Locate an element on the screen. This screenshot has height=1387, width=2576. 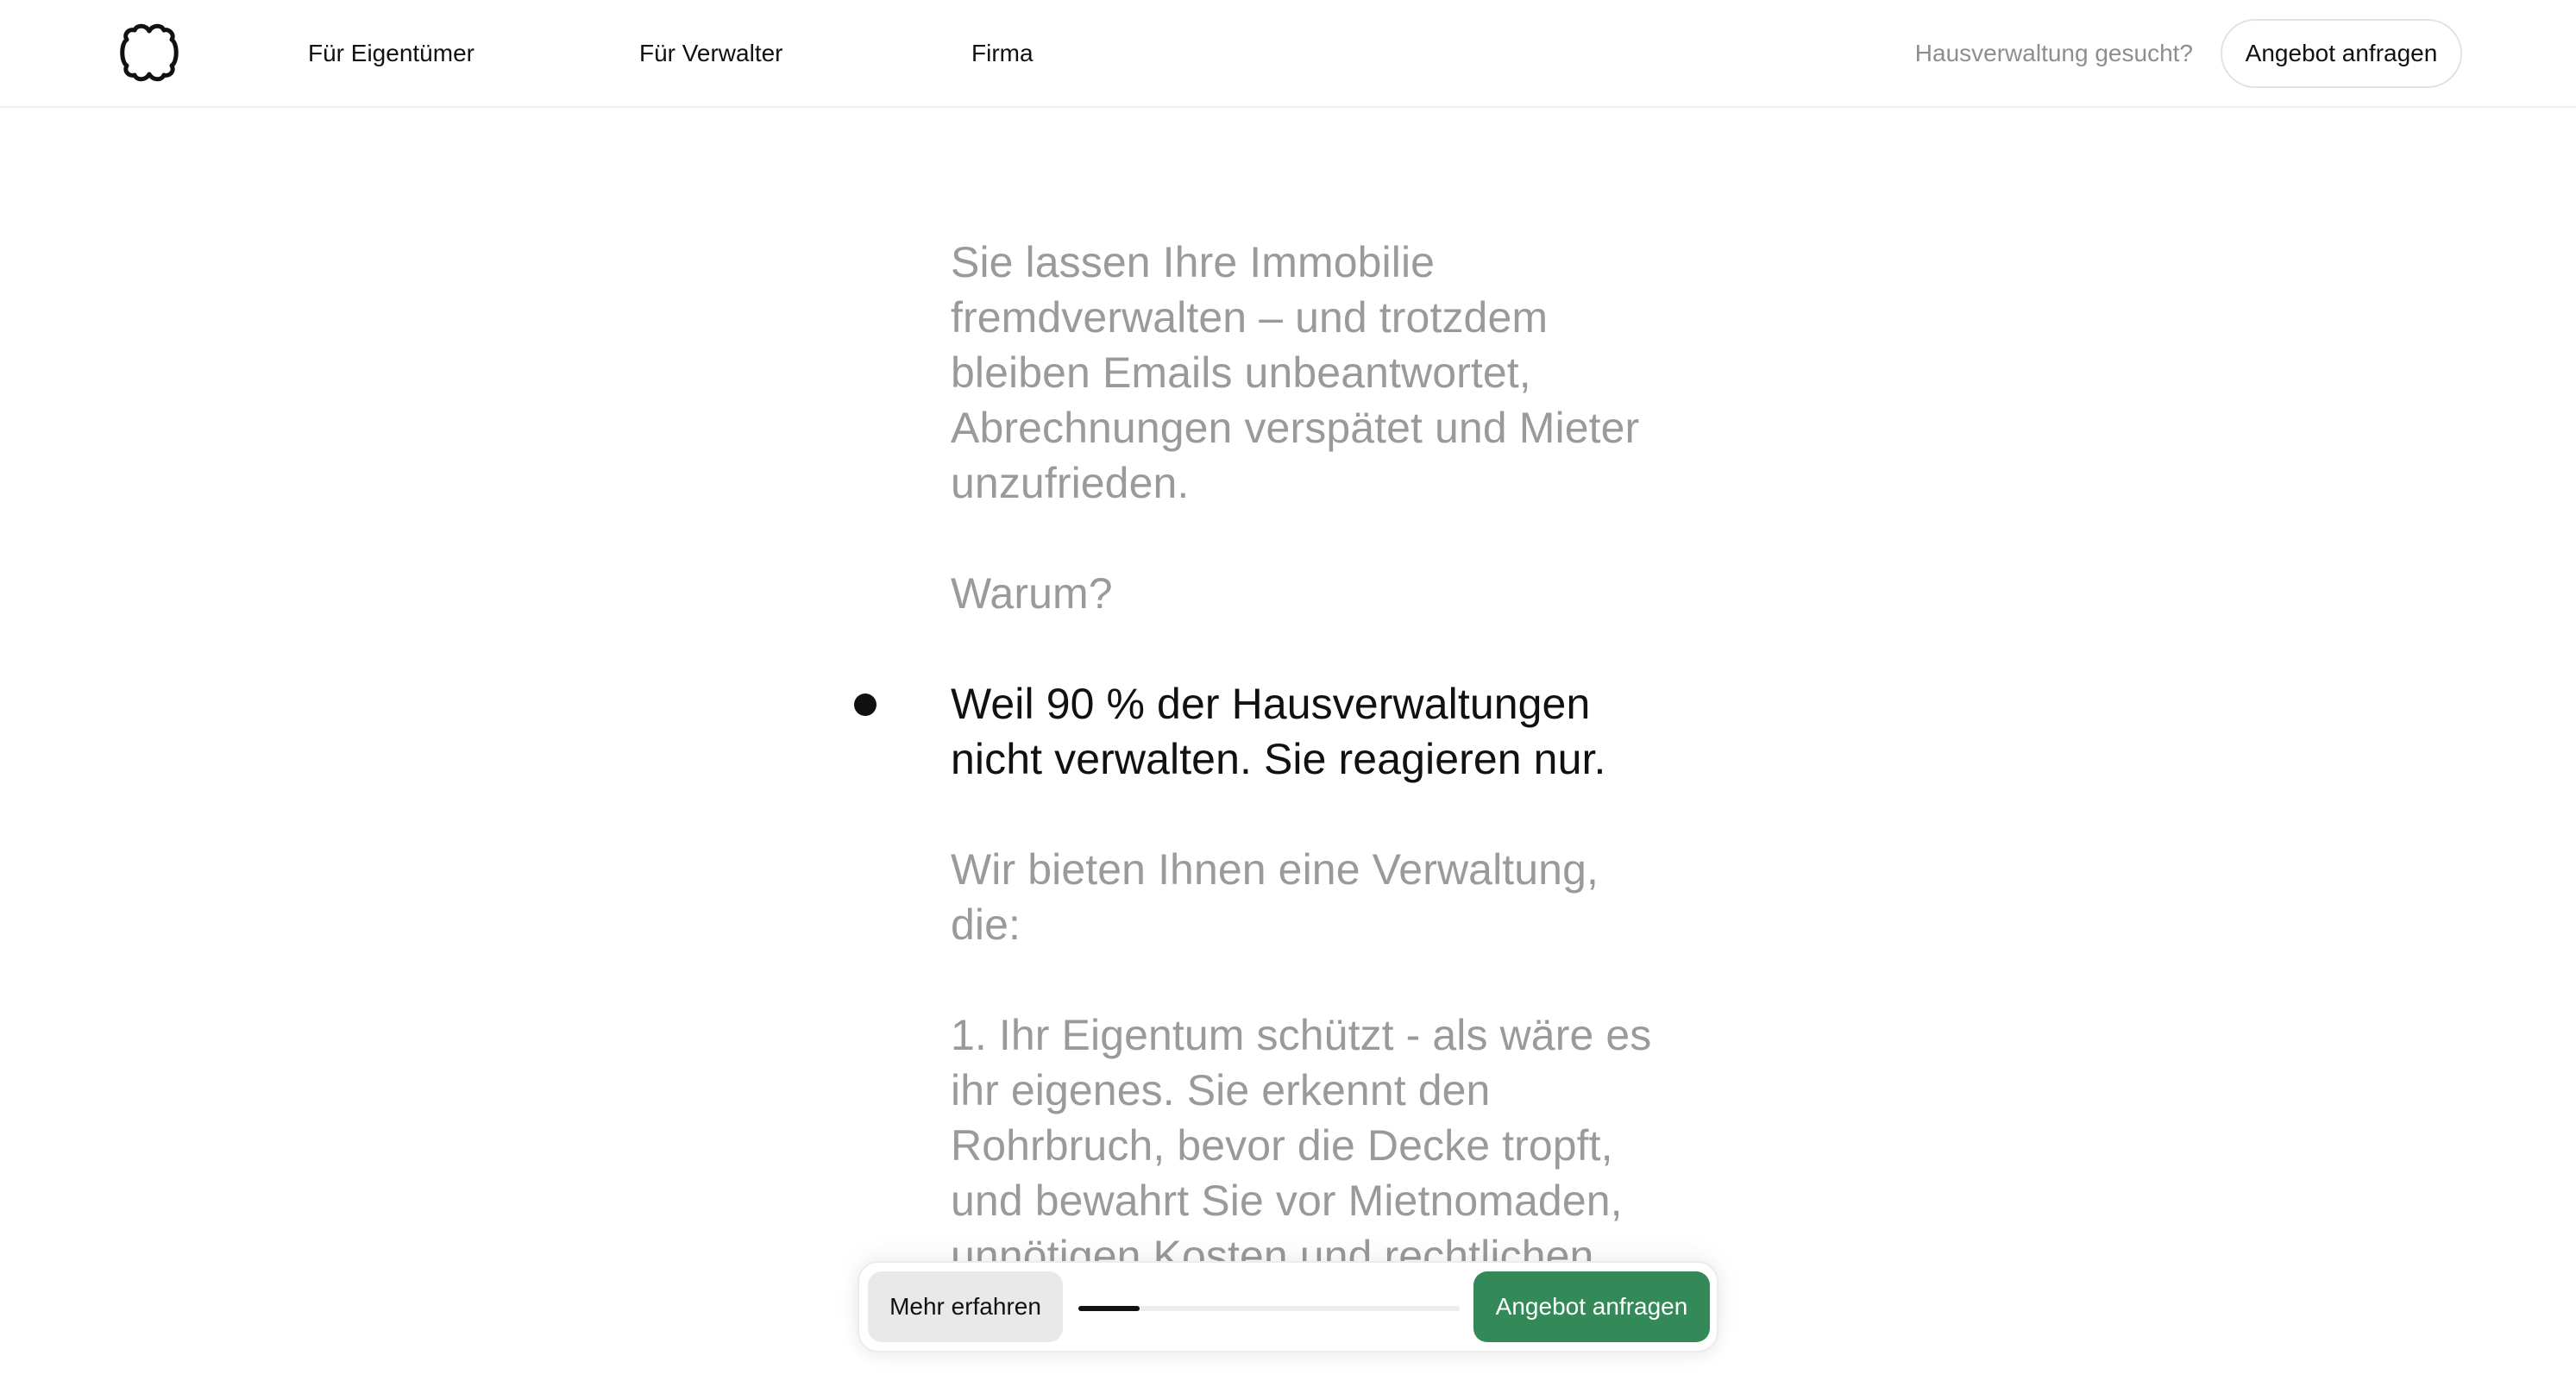
active-paragraph-marker is located at coordinates (865, 705).